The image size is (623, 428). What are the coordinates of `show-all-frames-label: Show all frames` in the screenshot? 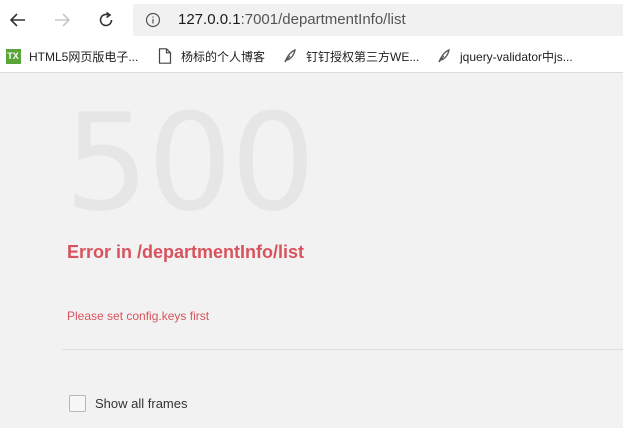 It's located at (141, 403).